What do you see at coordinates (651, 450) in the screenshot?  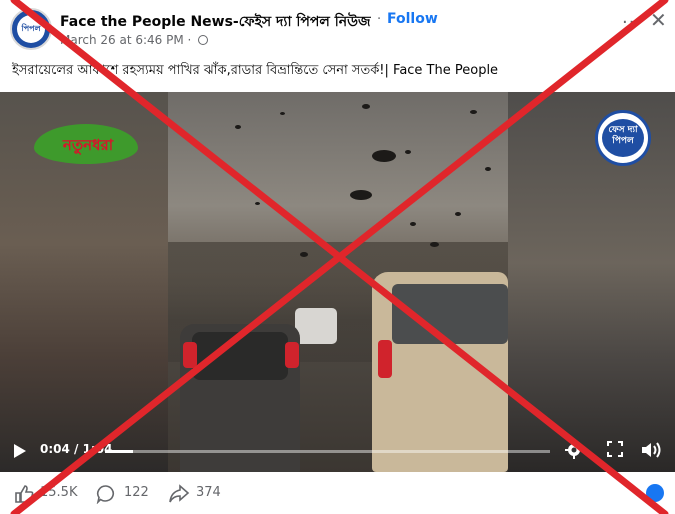 I see `volume-icon` at bounding box center [651, 450].